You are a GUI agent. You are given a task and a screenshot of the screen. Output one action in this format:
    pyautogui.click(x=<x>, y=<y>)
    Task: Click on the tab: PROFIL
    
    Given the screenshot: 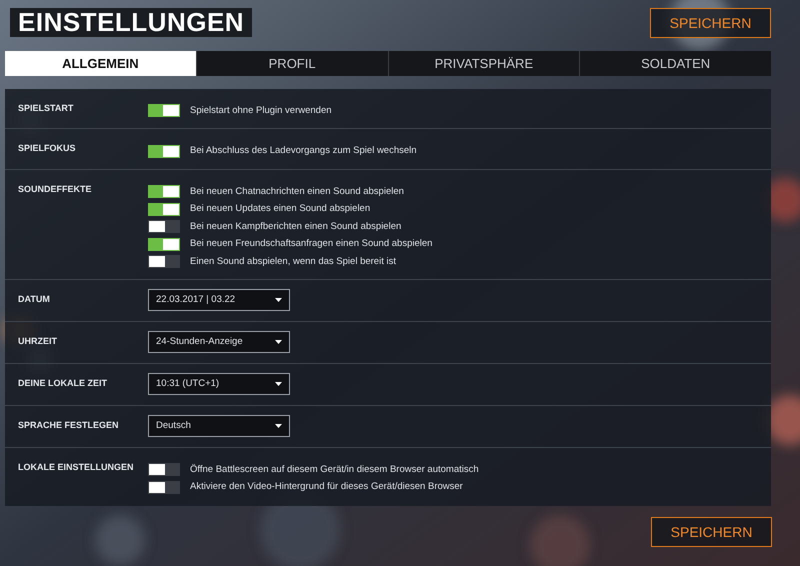 What is the action you would take?
    pyautogui.click(x=292, y=63)
    